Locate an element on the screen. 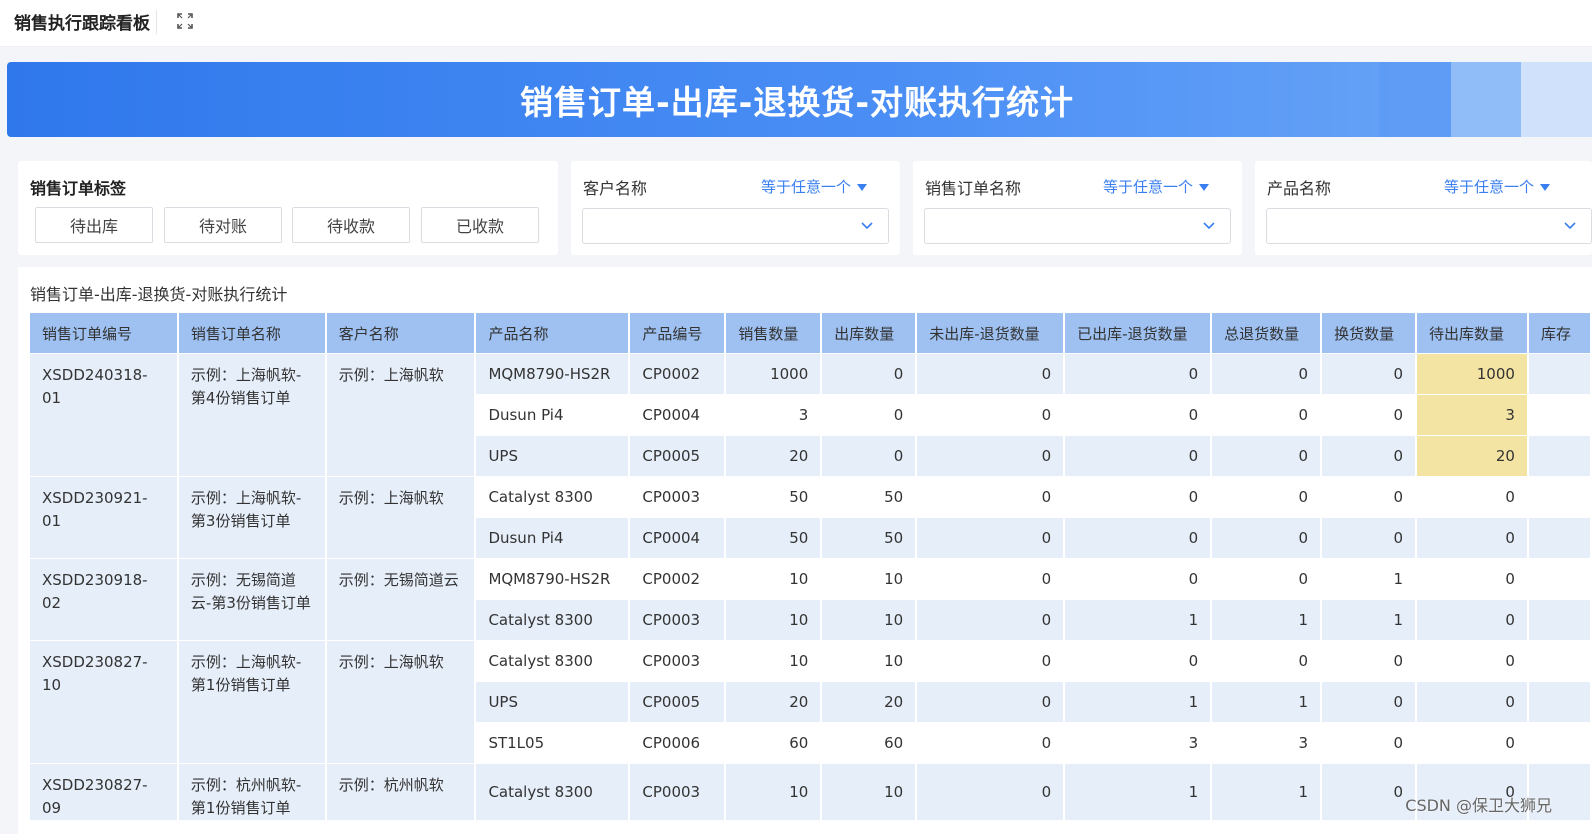 Image resolution: width=1592 pixels, height=834 pixels. column-header: 未出库-退货数量 is located at coordinates (991, 333).